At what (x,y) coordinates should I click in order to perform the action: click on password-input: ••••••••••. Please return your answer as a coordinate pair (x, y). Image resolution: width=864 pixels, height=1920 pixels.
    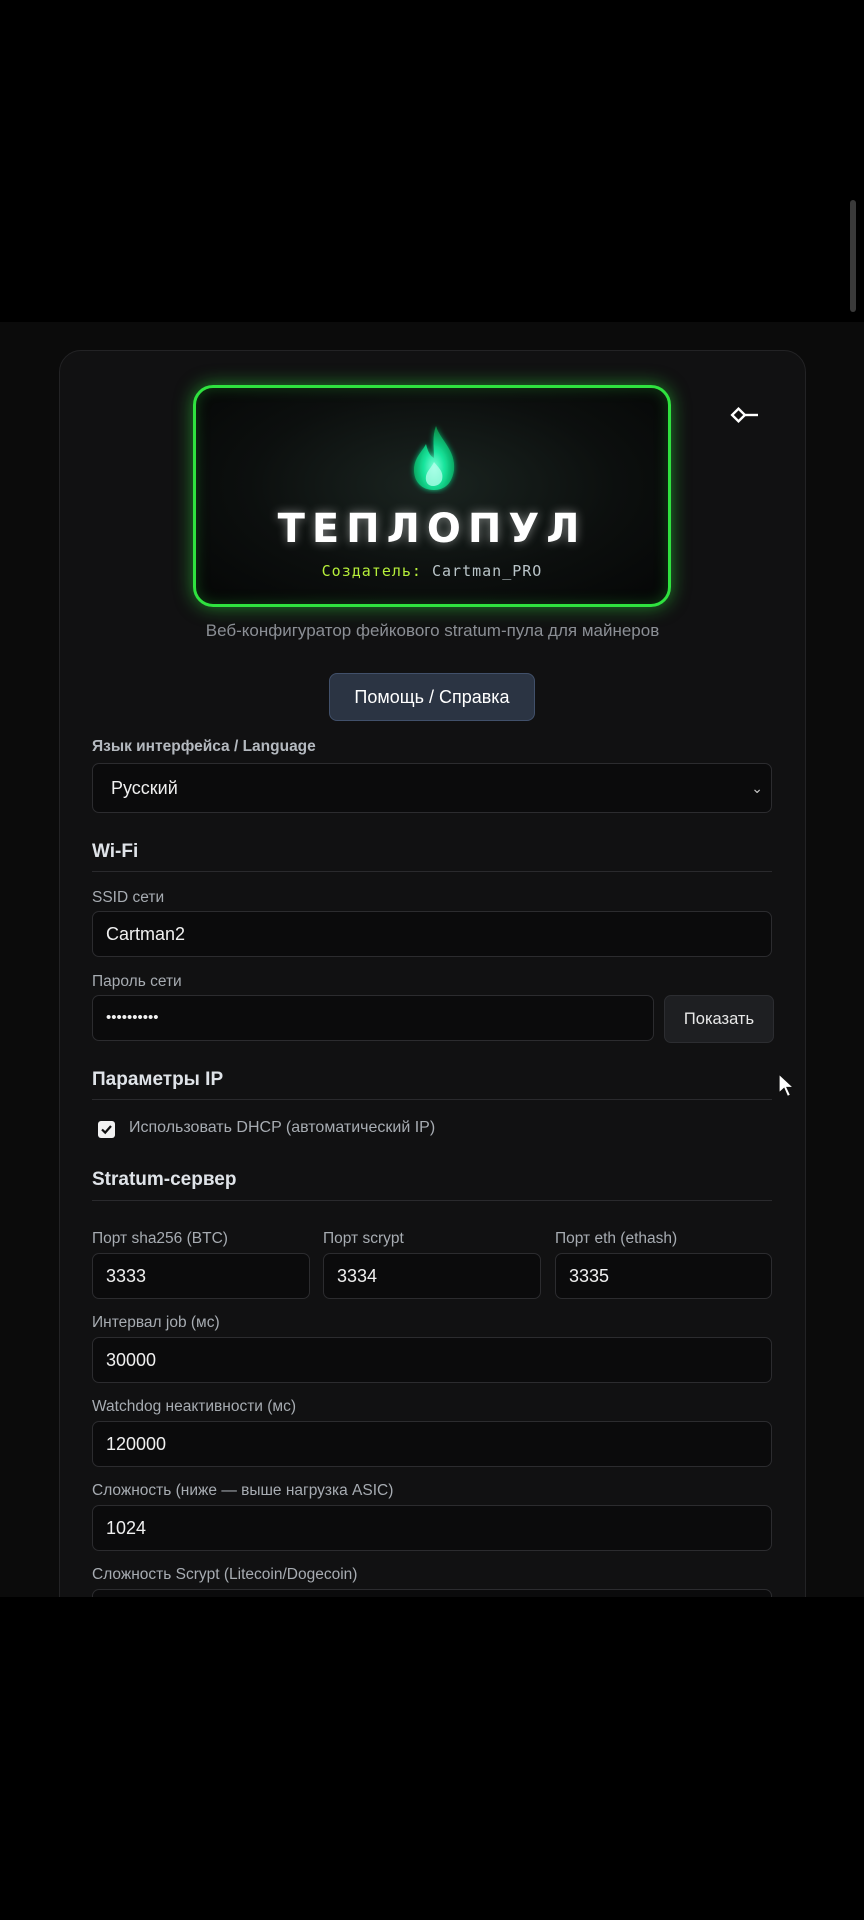
    Looking at the image, I should click on (373, 1018).